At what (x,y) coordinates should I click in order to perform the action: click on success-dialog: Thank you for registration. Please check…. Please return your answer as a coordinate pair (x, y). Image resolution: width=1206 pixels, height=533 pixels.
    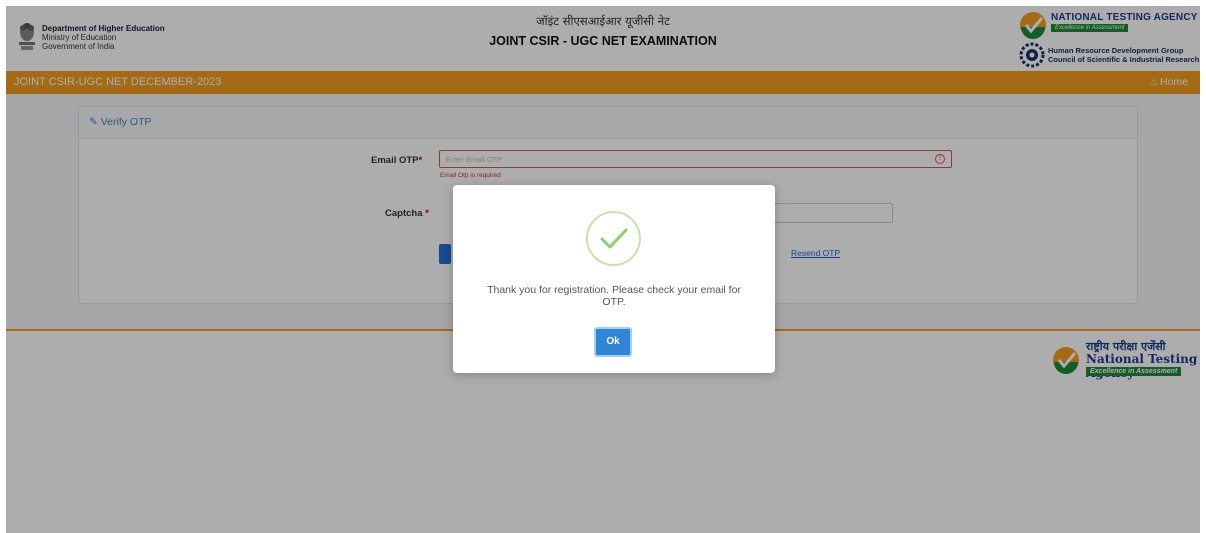
    Looking at the image, I should click on (614, 279).